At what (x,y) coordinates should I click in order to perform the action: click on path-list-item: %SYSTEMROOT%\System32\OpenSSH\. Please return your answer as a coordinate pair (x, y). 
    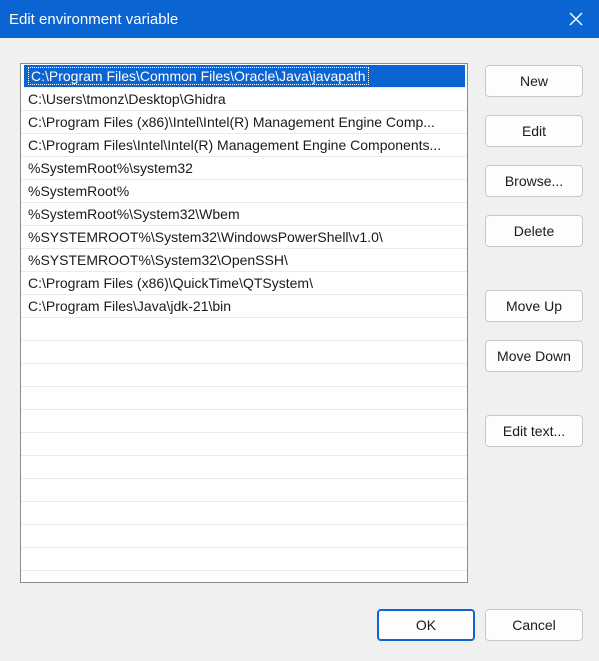
    Looking at the image, I should click on (244, 260).